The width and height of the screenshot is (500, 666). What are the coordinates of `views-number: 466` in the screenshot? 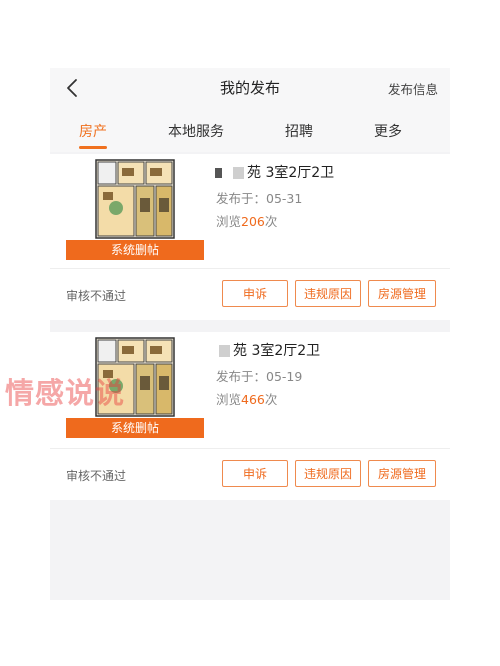 It's located at (253, 399).